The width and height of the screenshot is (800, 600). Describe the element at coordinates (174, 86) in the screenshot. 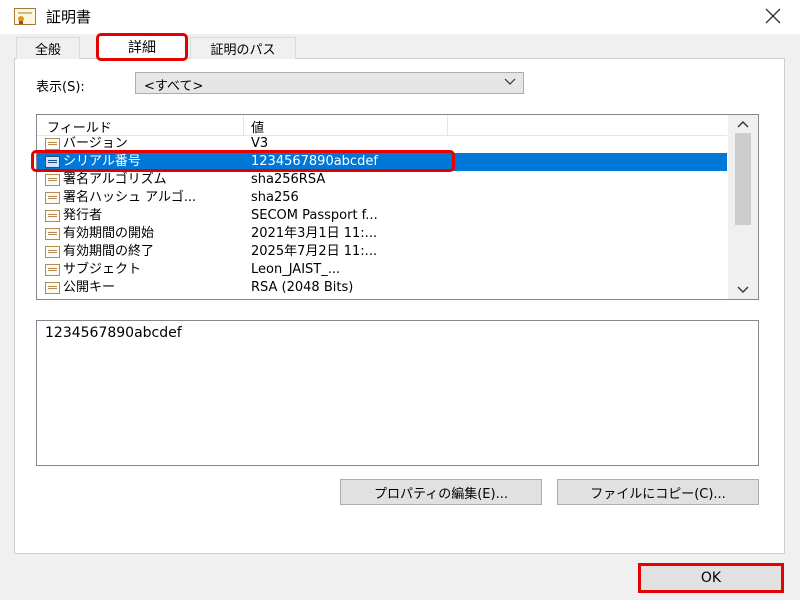

I see `show-dropdown-value: <すべて>` at that location.